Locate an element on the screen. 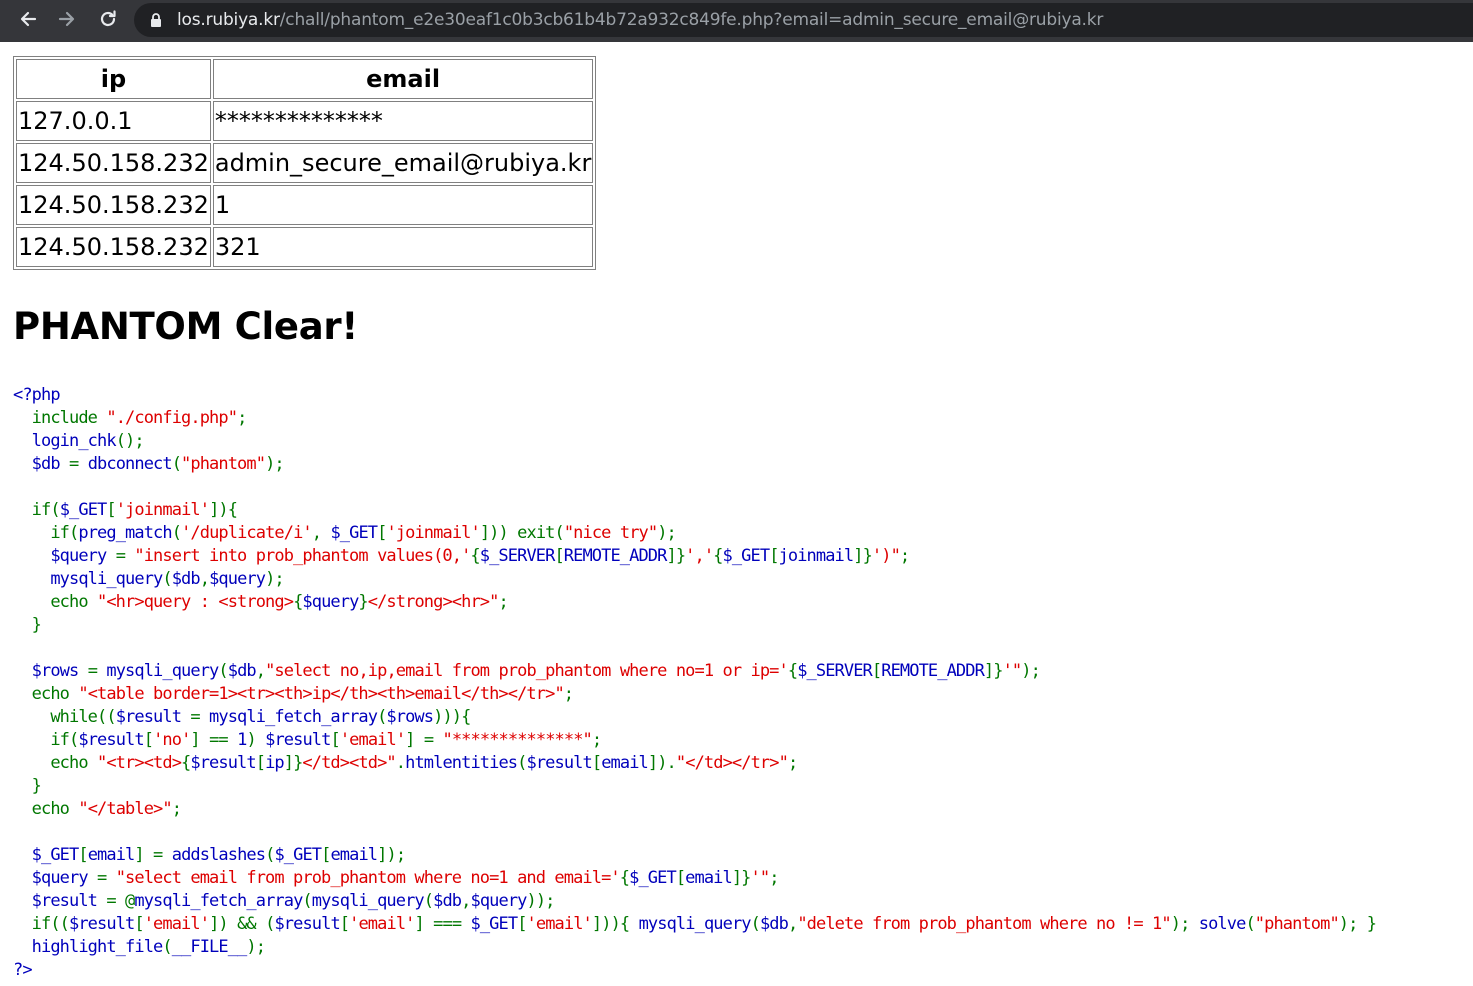 This screenshot has width=1473, height=986. cell-email: 1 is located at coordinates (403, 205).